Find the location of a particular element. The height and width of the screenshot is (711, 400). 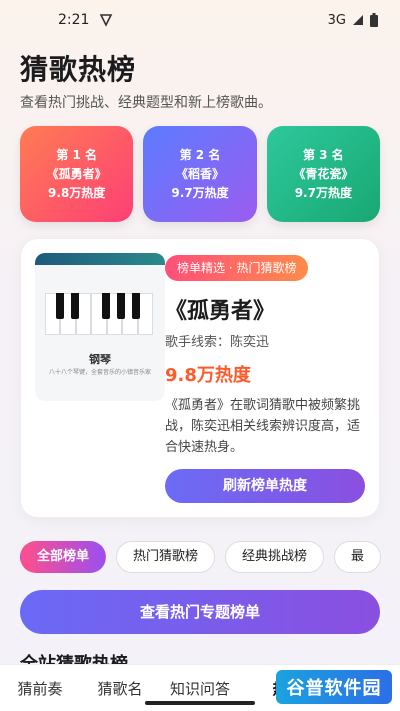

page-title: 猜歌热榜 is located at coordinates (78, 69).